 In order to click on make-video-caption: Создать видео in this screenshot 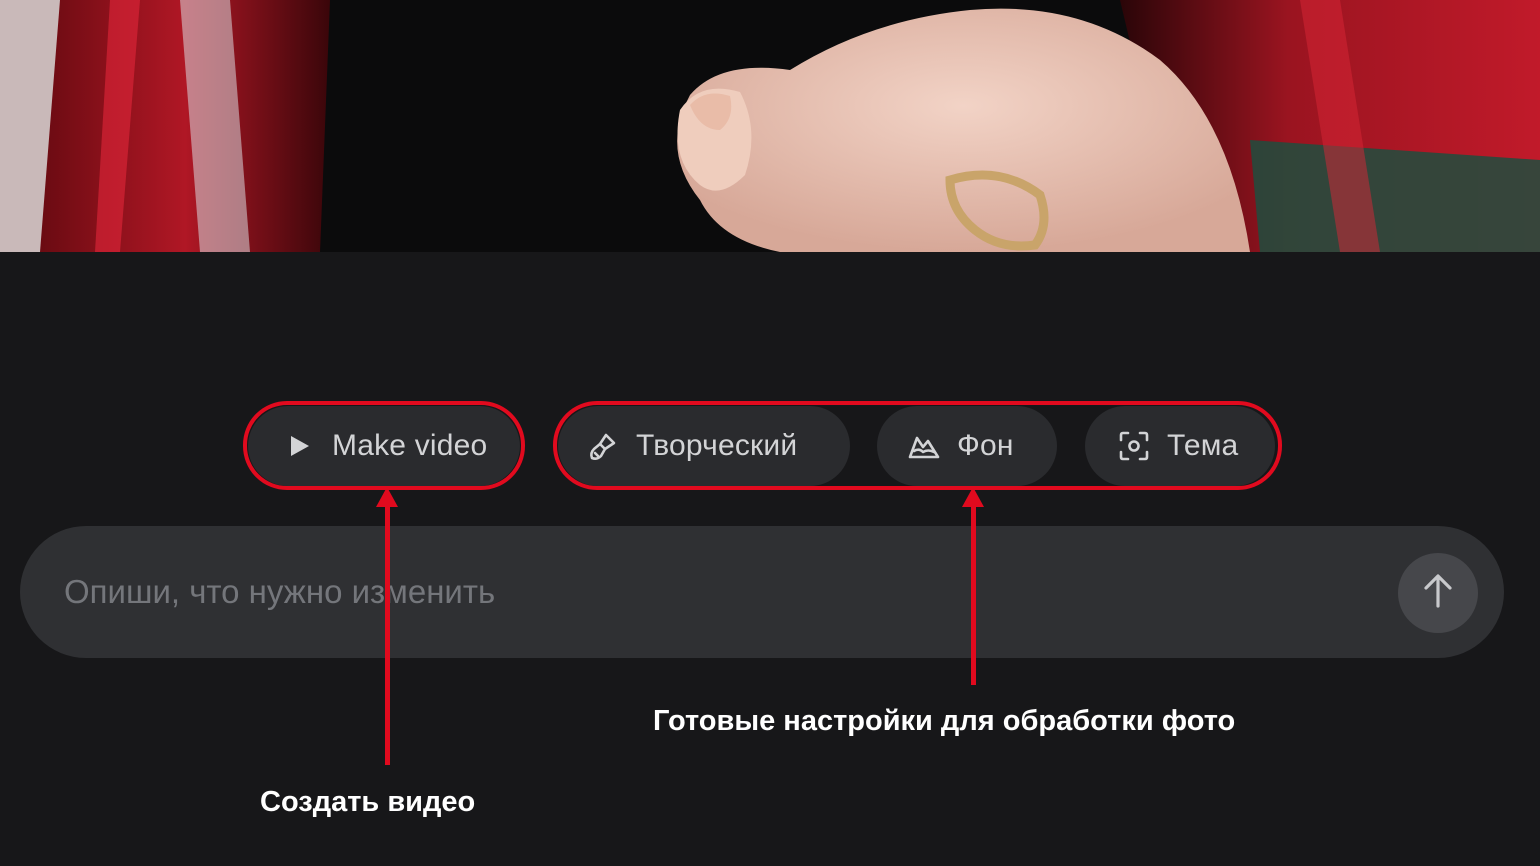, I will do `click(368, 802)`.